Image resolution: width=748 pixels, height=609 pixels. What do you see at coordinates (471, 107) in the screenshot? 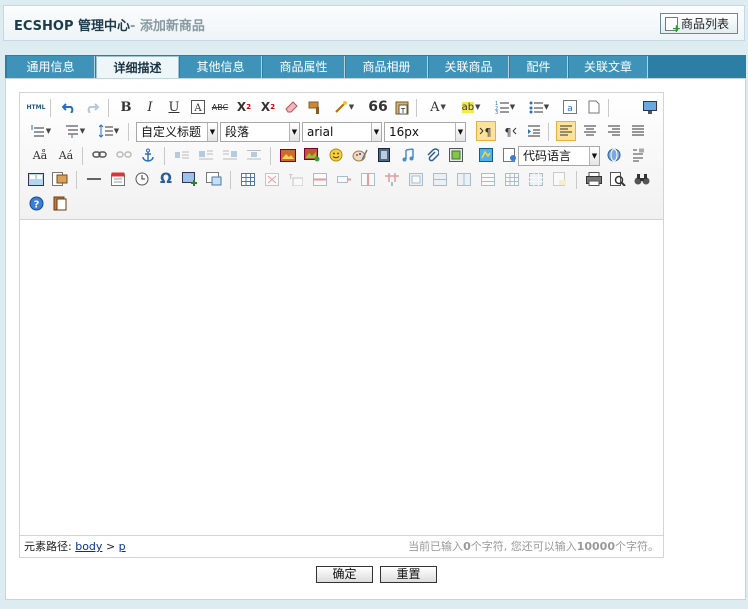
I see `highlight-color-icon: ab ▼` at bounding box center [471, 107].